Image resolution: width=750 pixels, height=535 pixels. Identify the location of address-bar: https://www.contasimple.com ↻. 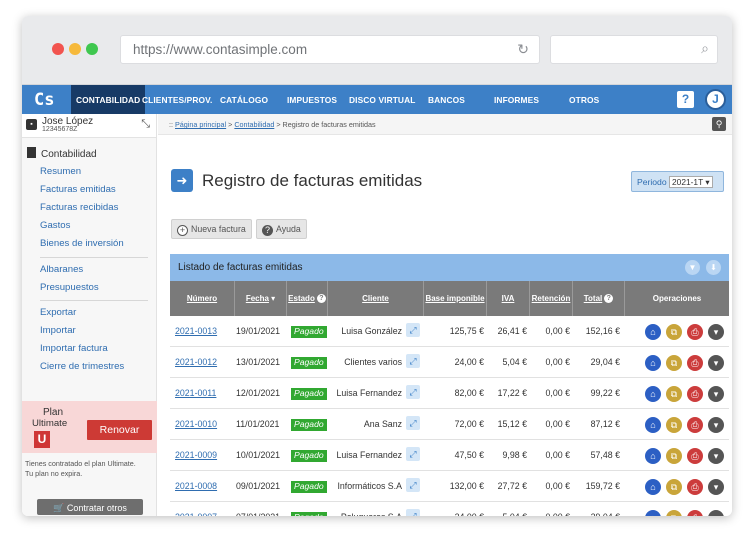
(330, 49).